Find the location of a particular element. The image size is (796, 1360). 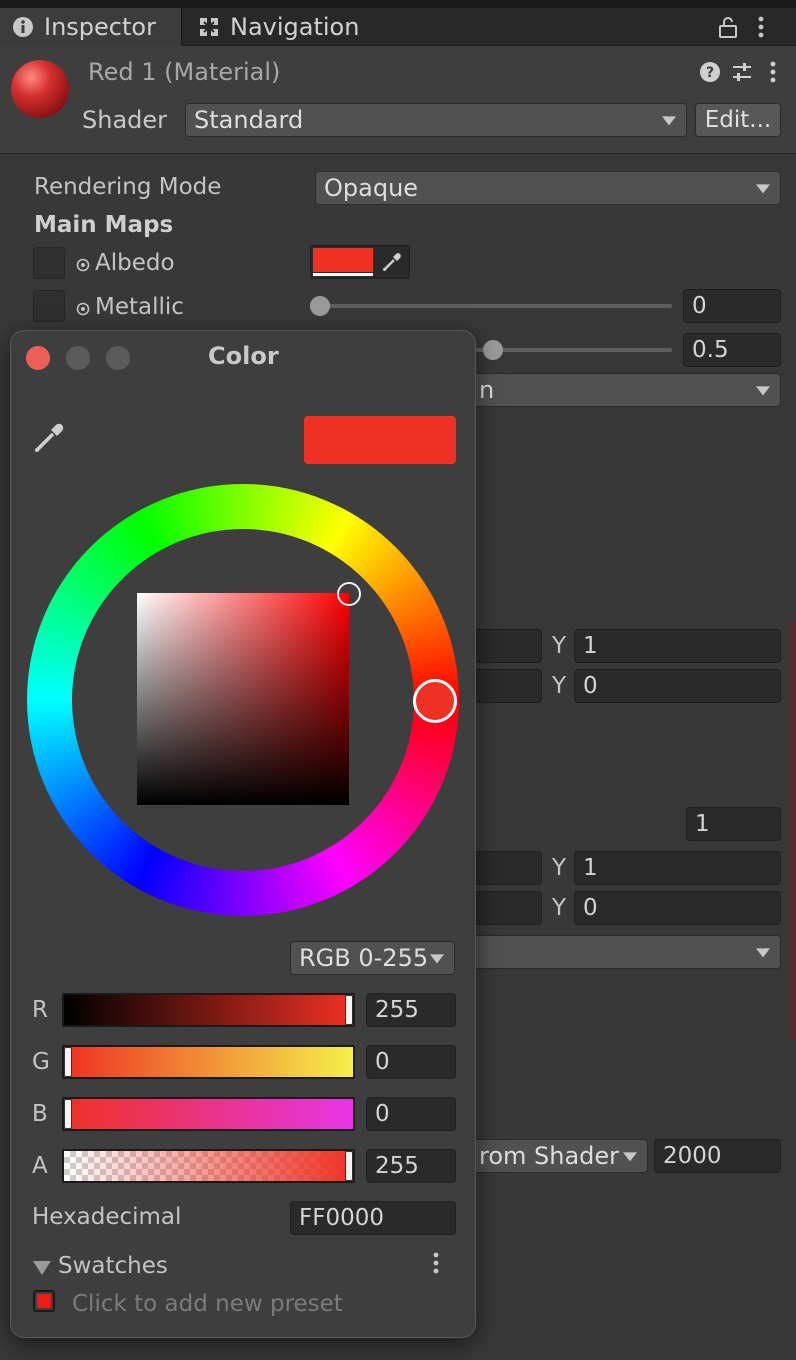

tiling-y-field: 1 is located at coordinates (677, 646).